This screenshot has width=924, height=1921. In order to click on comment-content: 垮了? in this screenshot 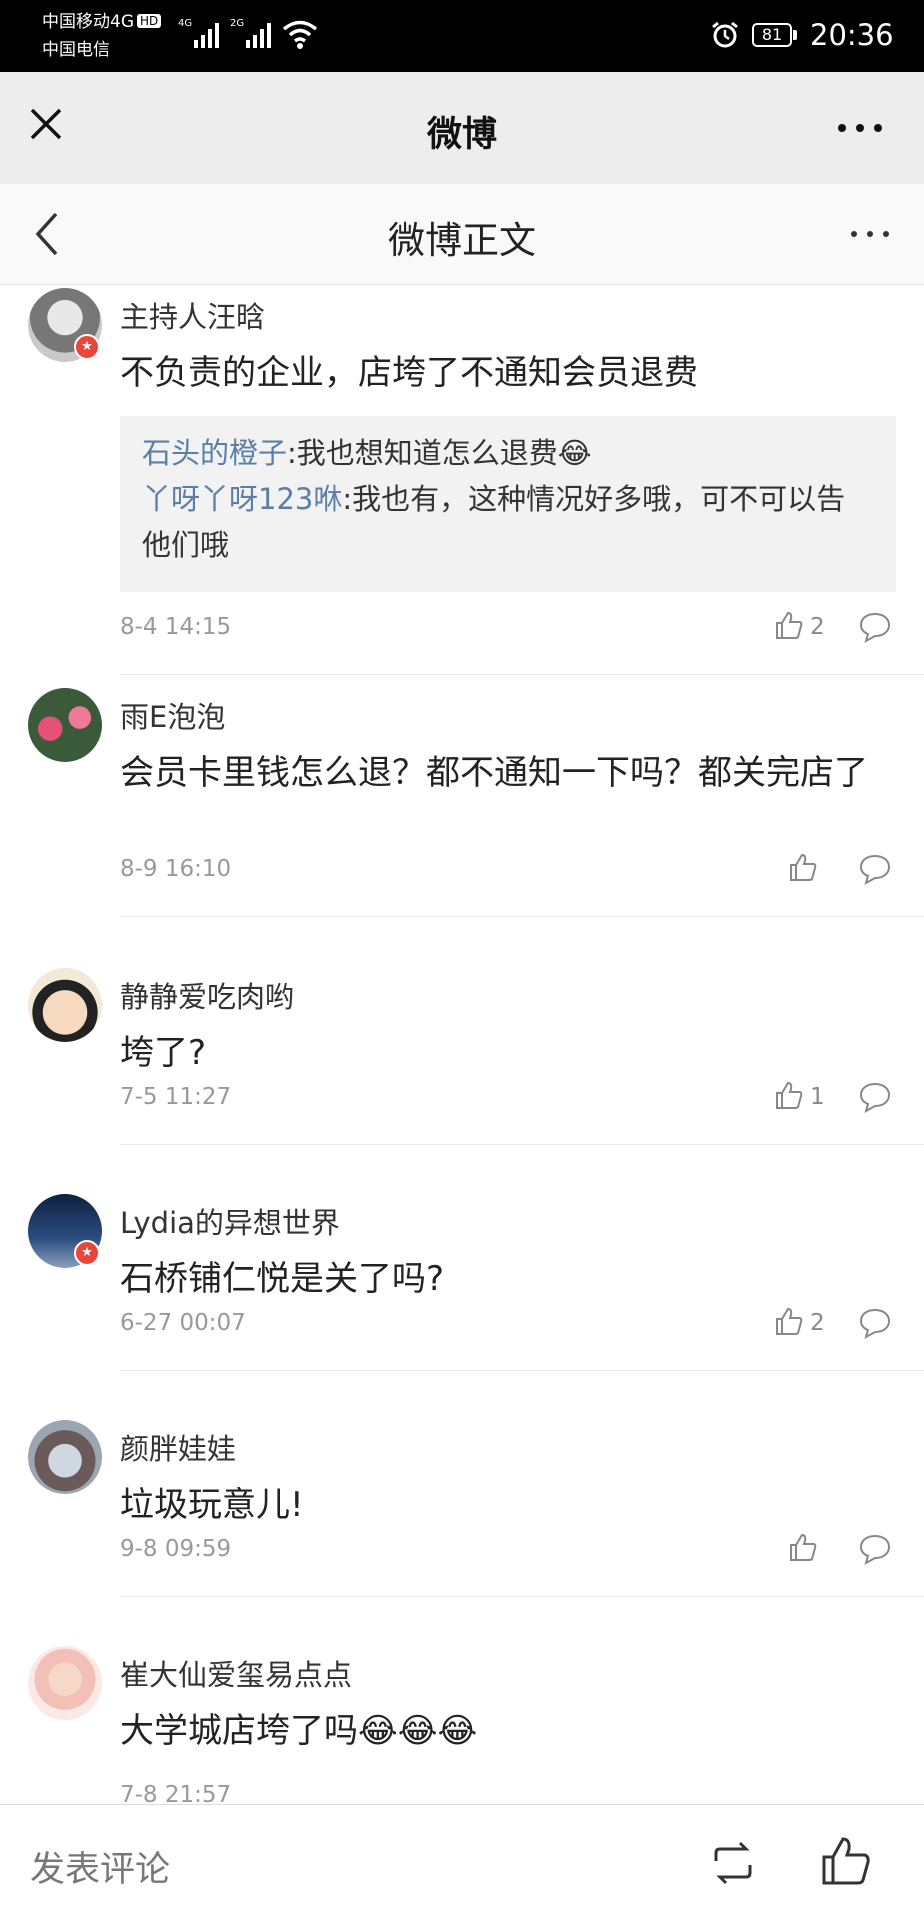, I will do `click(163, 1053)`.